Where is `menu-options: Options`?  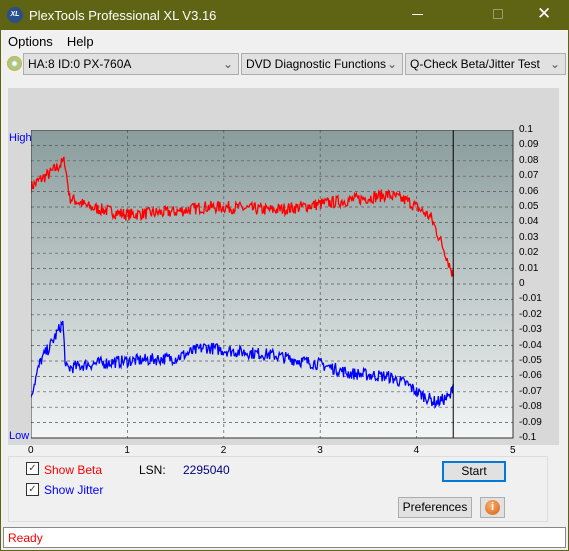 menu-options: Options is located at coordinates (30, 41).